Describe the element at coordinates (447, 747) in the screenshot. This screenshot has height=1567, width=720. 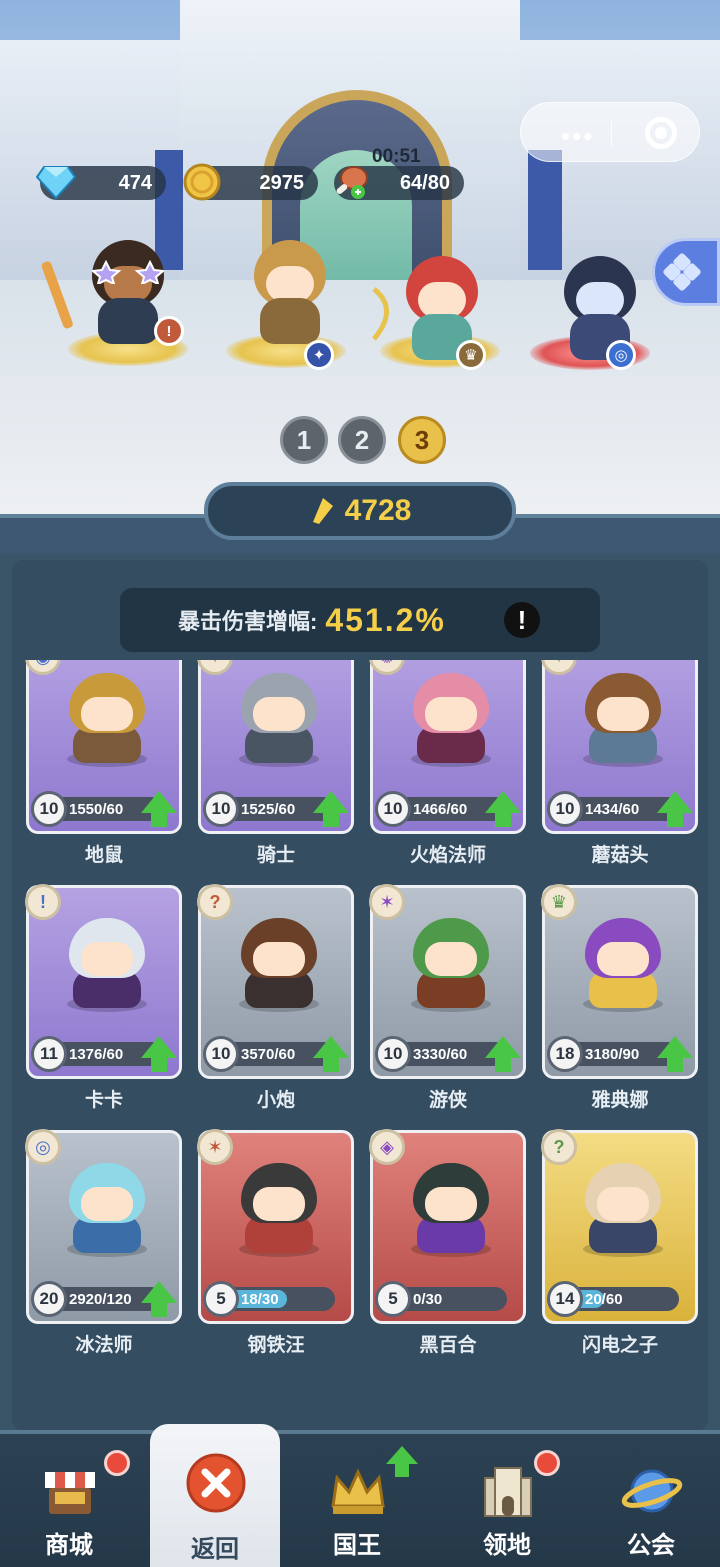
I see `hero-card: ✺ 1466/6010` at that location.